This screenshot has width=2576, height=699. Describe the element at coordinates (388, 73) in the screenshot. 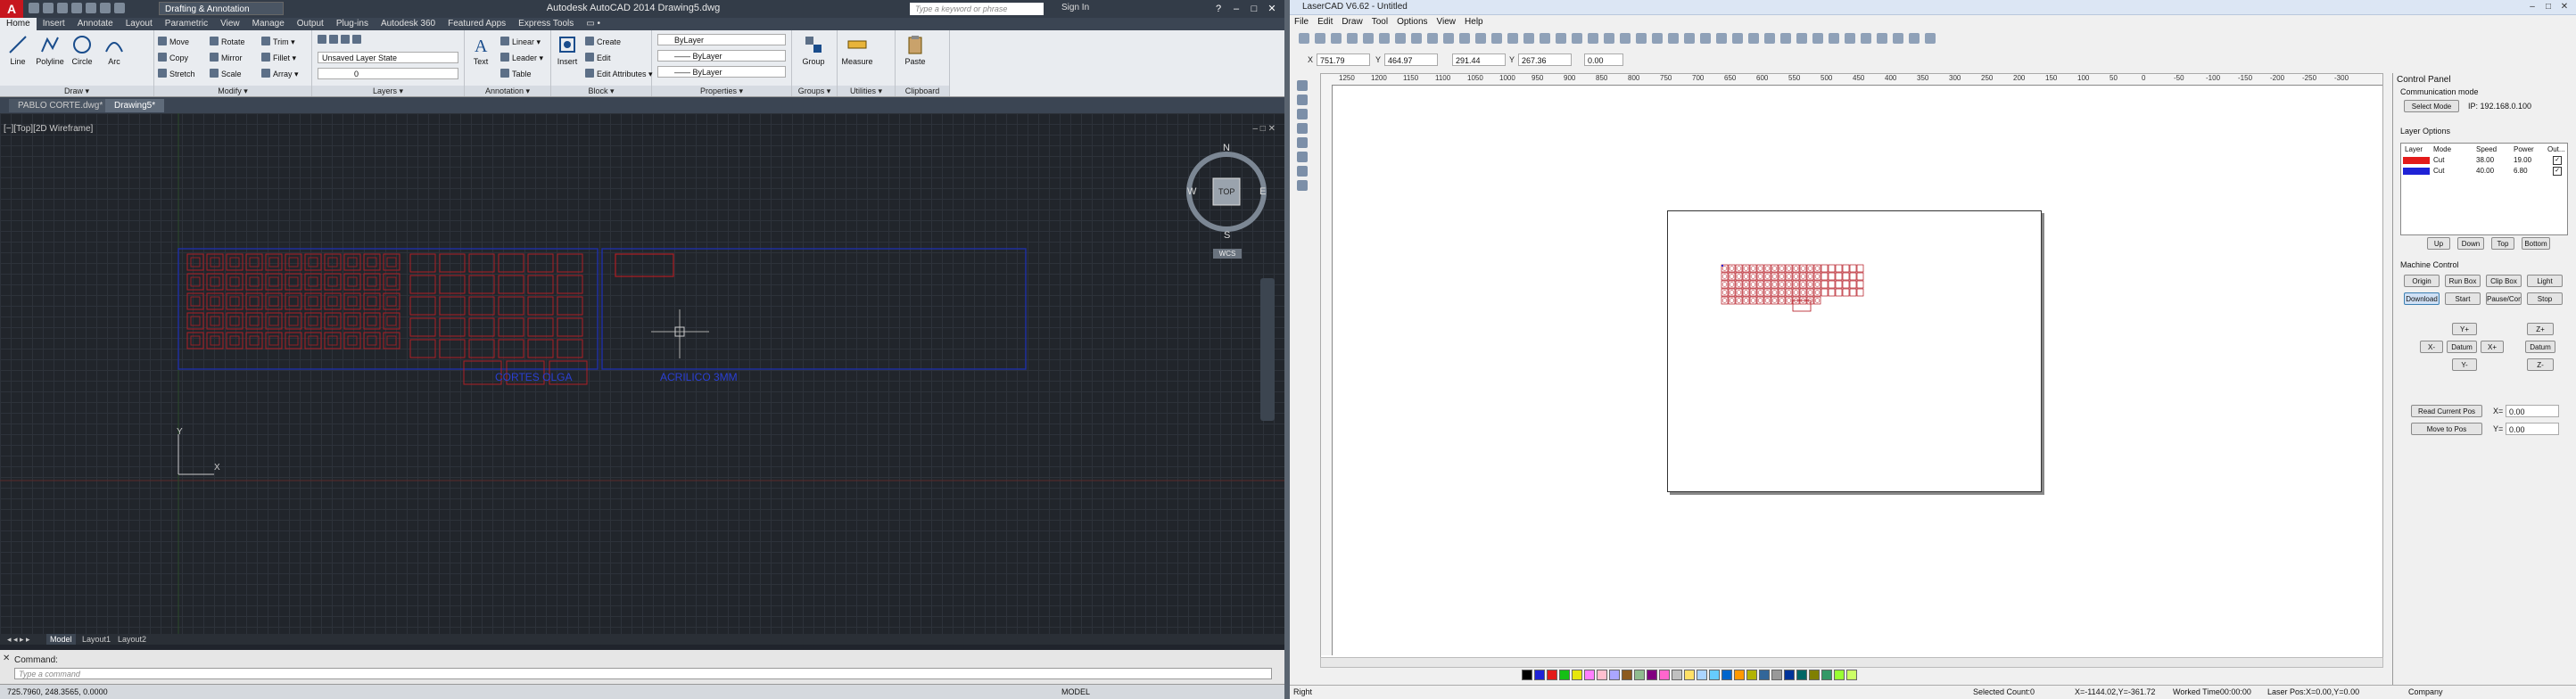

I see `current-layer-dropdown: 0` at that location.